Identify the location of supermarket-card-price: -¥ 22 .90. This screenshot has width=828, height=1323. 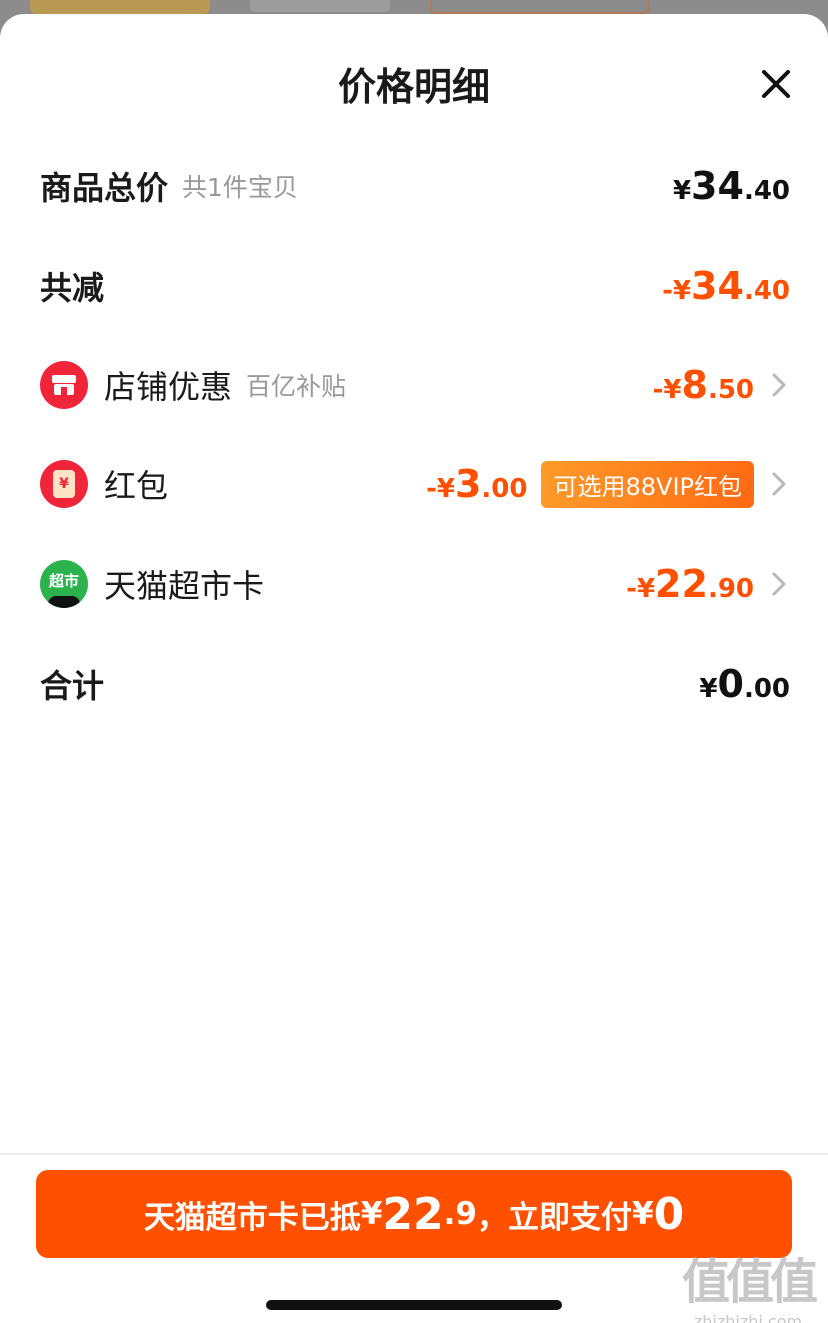
(690, 584).